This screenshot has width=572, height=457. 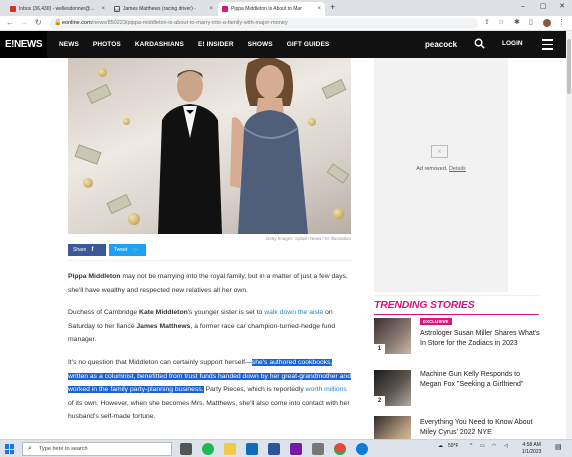 What do you see at coordinates (439, 151) in the screenshot?
I see `ad-removed-icon: ×` at bounding box center [439, 151].